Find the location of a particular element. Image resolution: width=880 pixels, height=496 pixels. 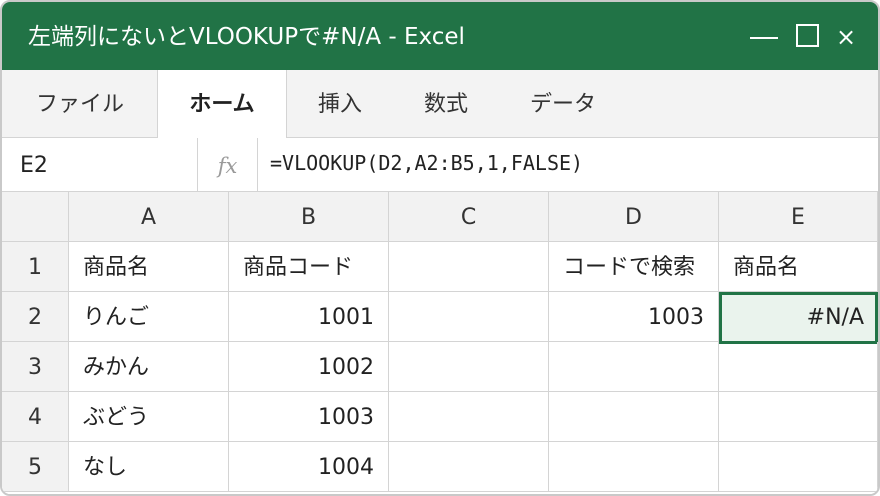

row-header-5: 5 is located at coordinates (35, 467).